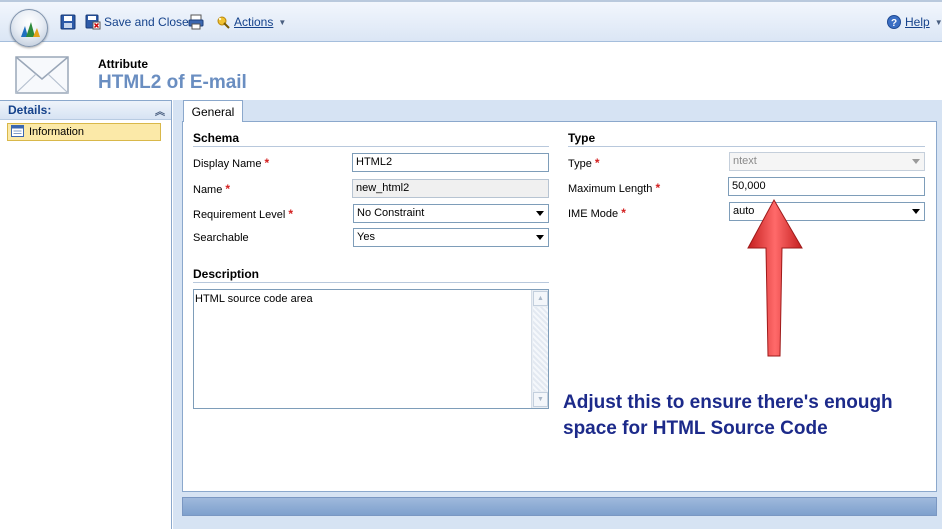 This screenshot has width=942, height=529. I want to click on schema-section-title: Schema, so click(216, 138).